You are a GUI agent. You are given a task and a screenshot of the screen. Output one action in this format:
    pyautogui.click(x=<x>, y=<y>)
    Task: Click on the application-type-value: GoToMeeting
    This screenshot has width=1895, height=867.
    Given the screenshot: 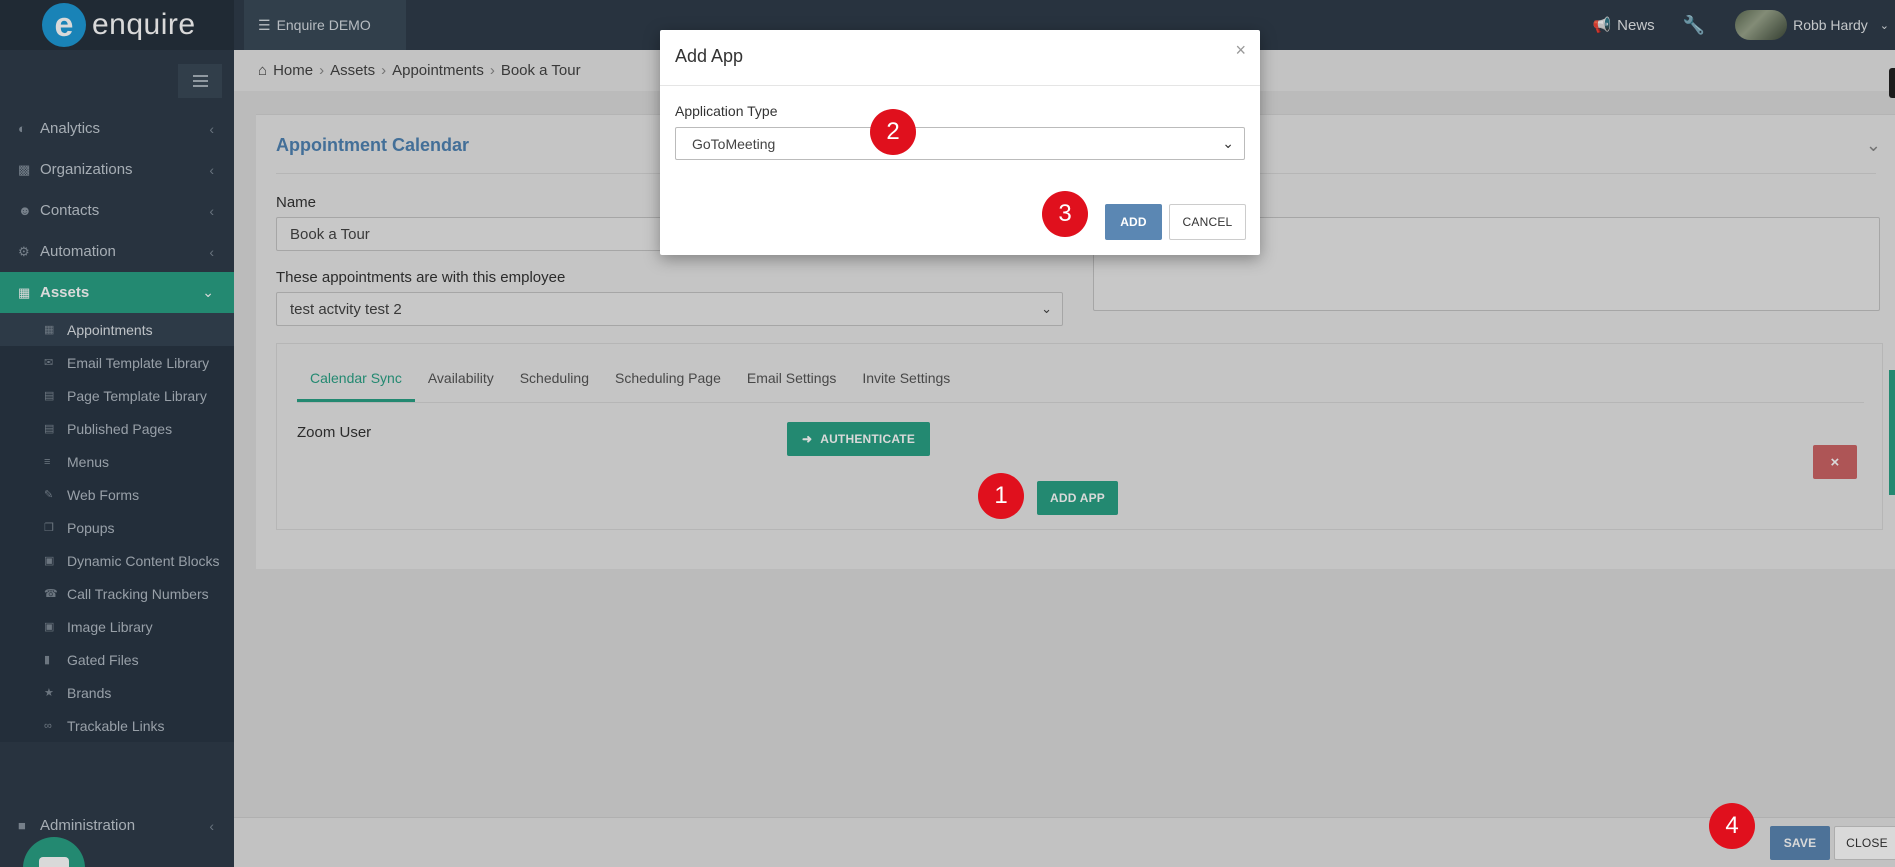 What is the action you would take?
    pyautogui.click(x=734, y=143)
    